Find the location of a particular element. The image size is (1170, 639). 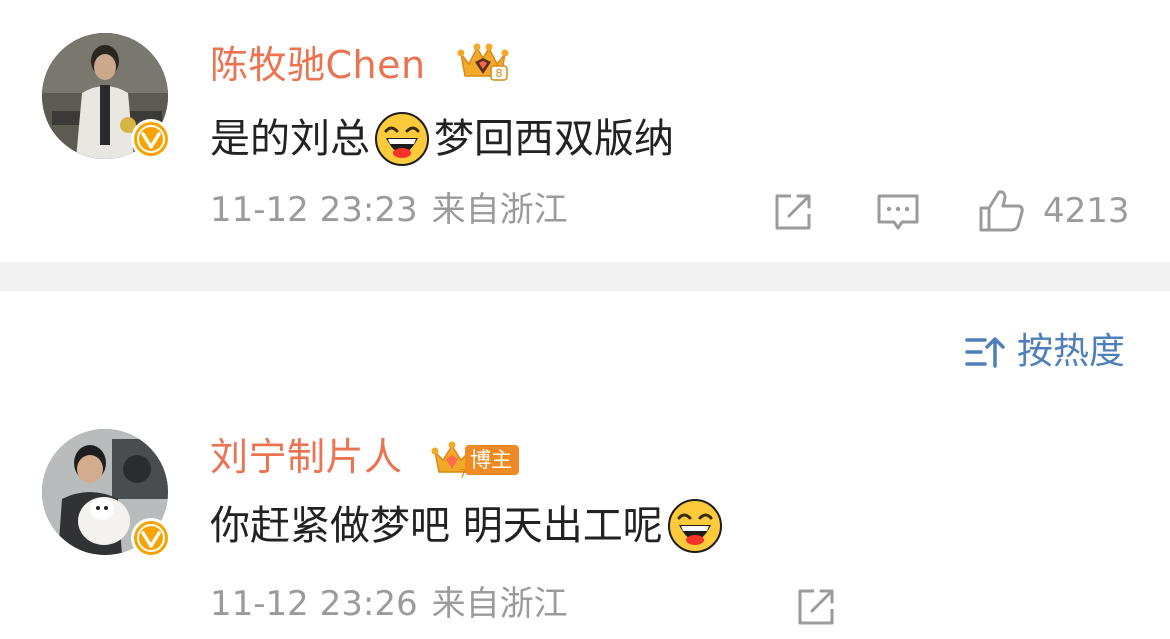

timestamp: 11-12 23:26 is located at coordinates (314, 604).